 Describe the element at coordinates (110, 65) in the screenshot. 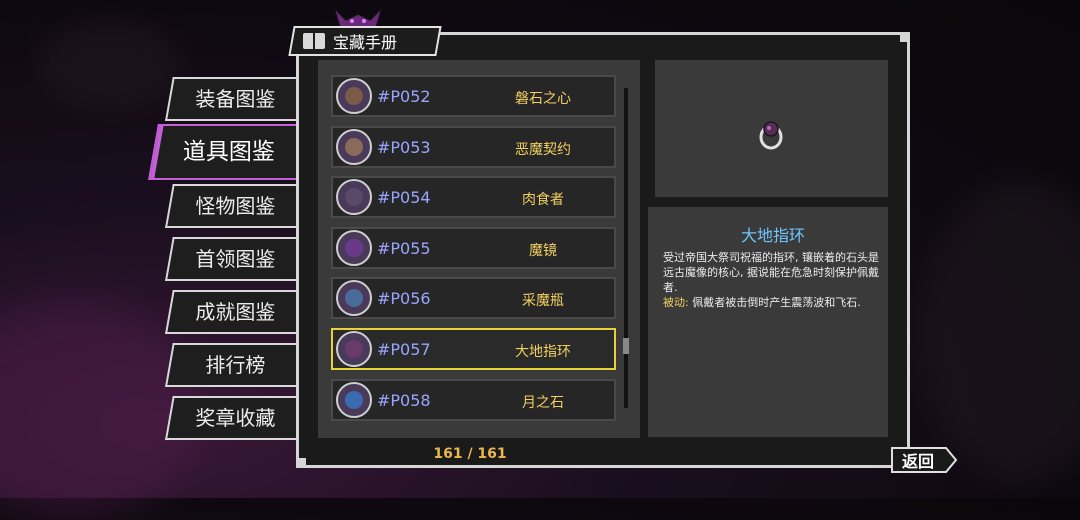

I see `background-shadow` at that location.